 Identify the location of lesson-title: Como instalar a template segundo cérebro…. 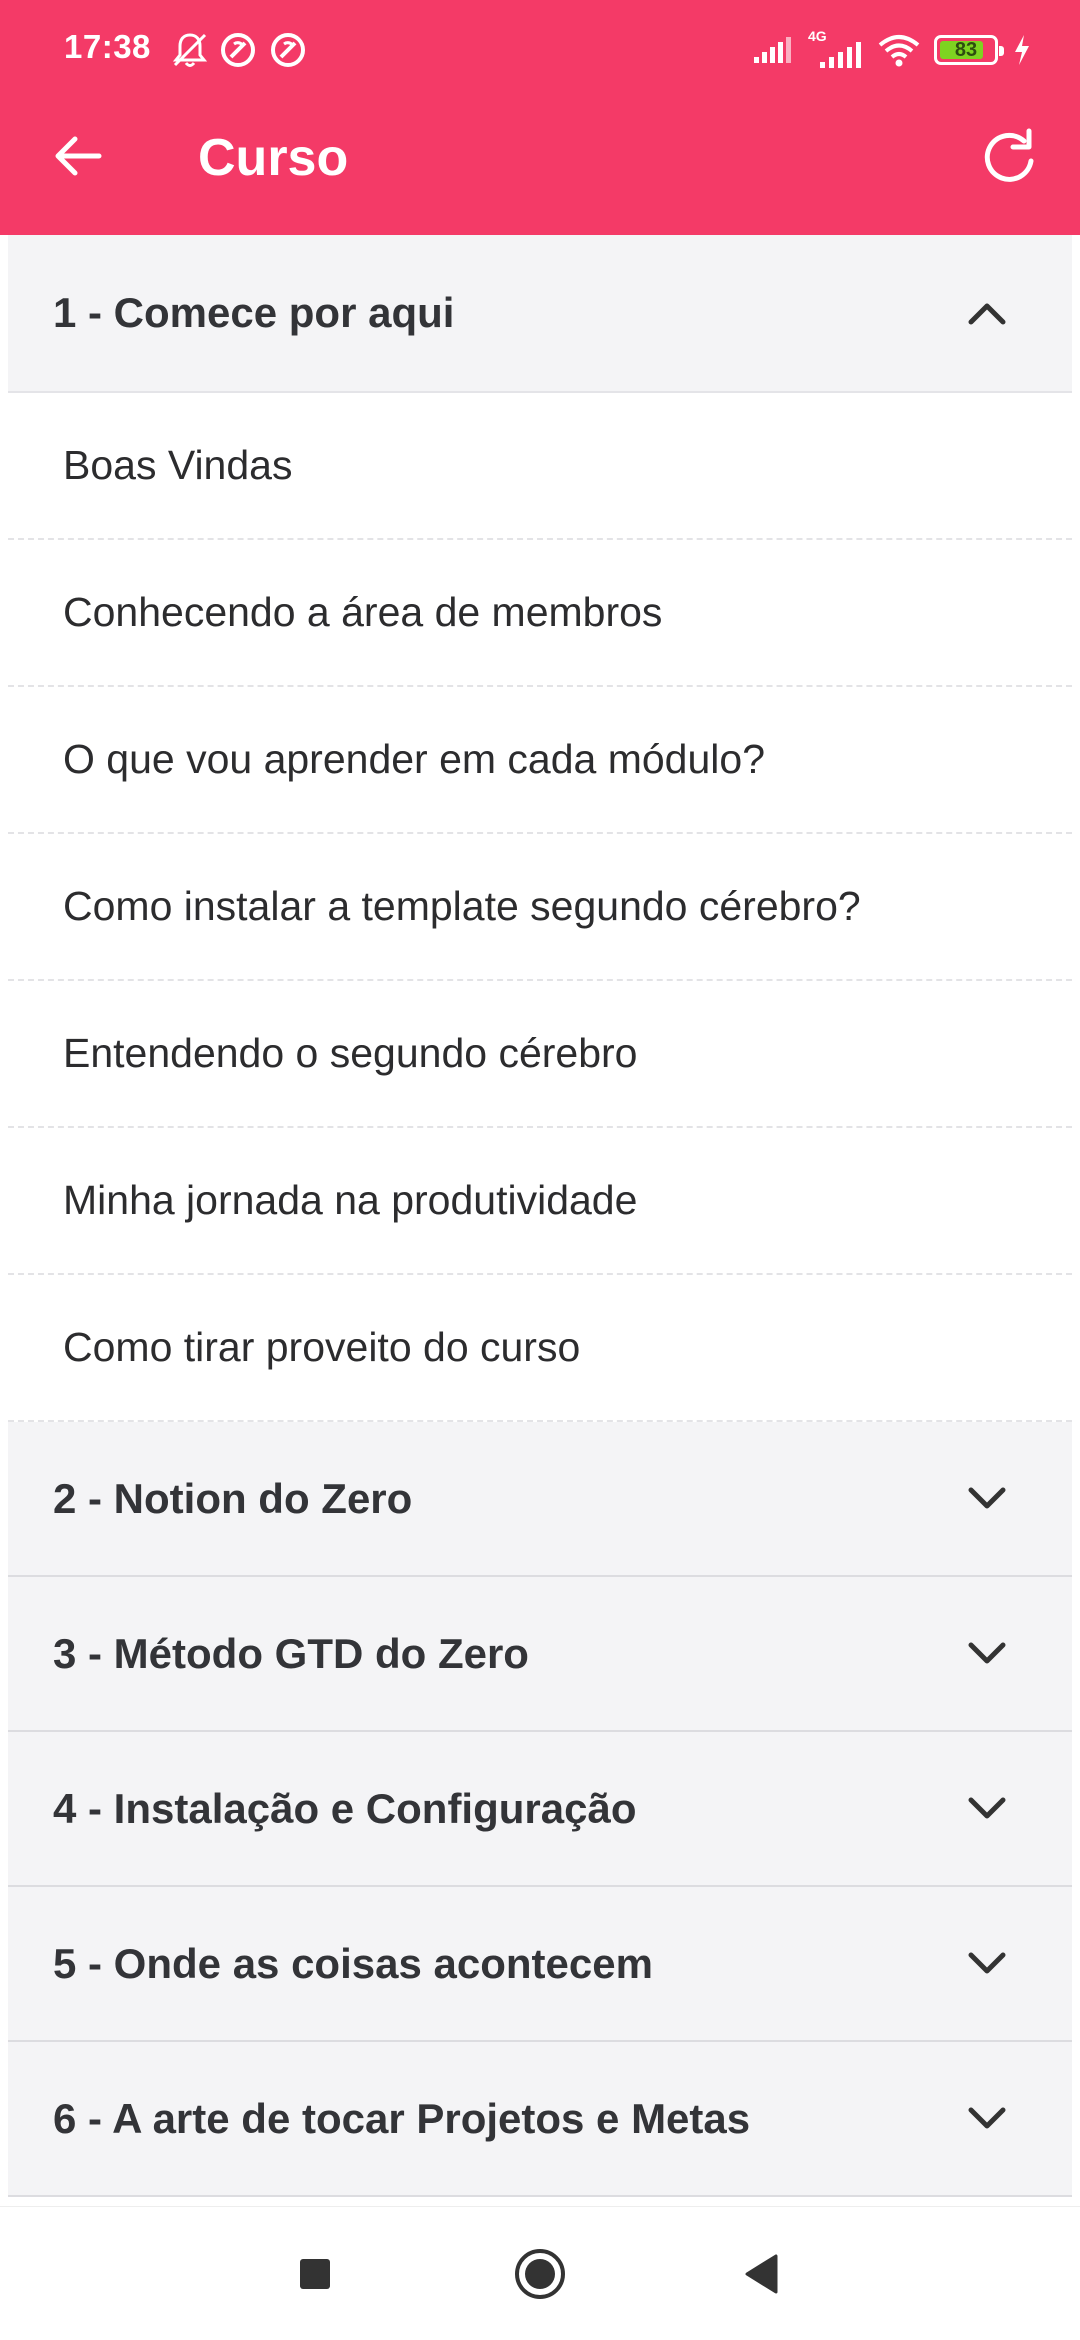
(462, 906).